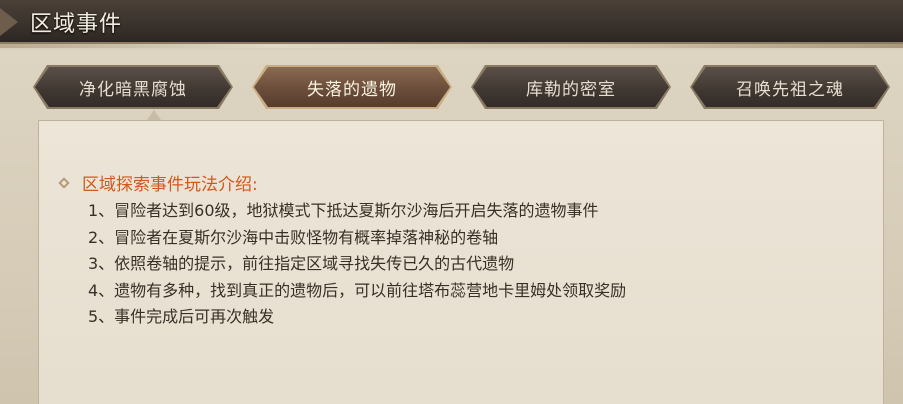  I want to click on page-title: 区域事件, so click(76, 24).